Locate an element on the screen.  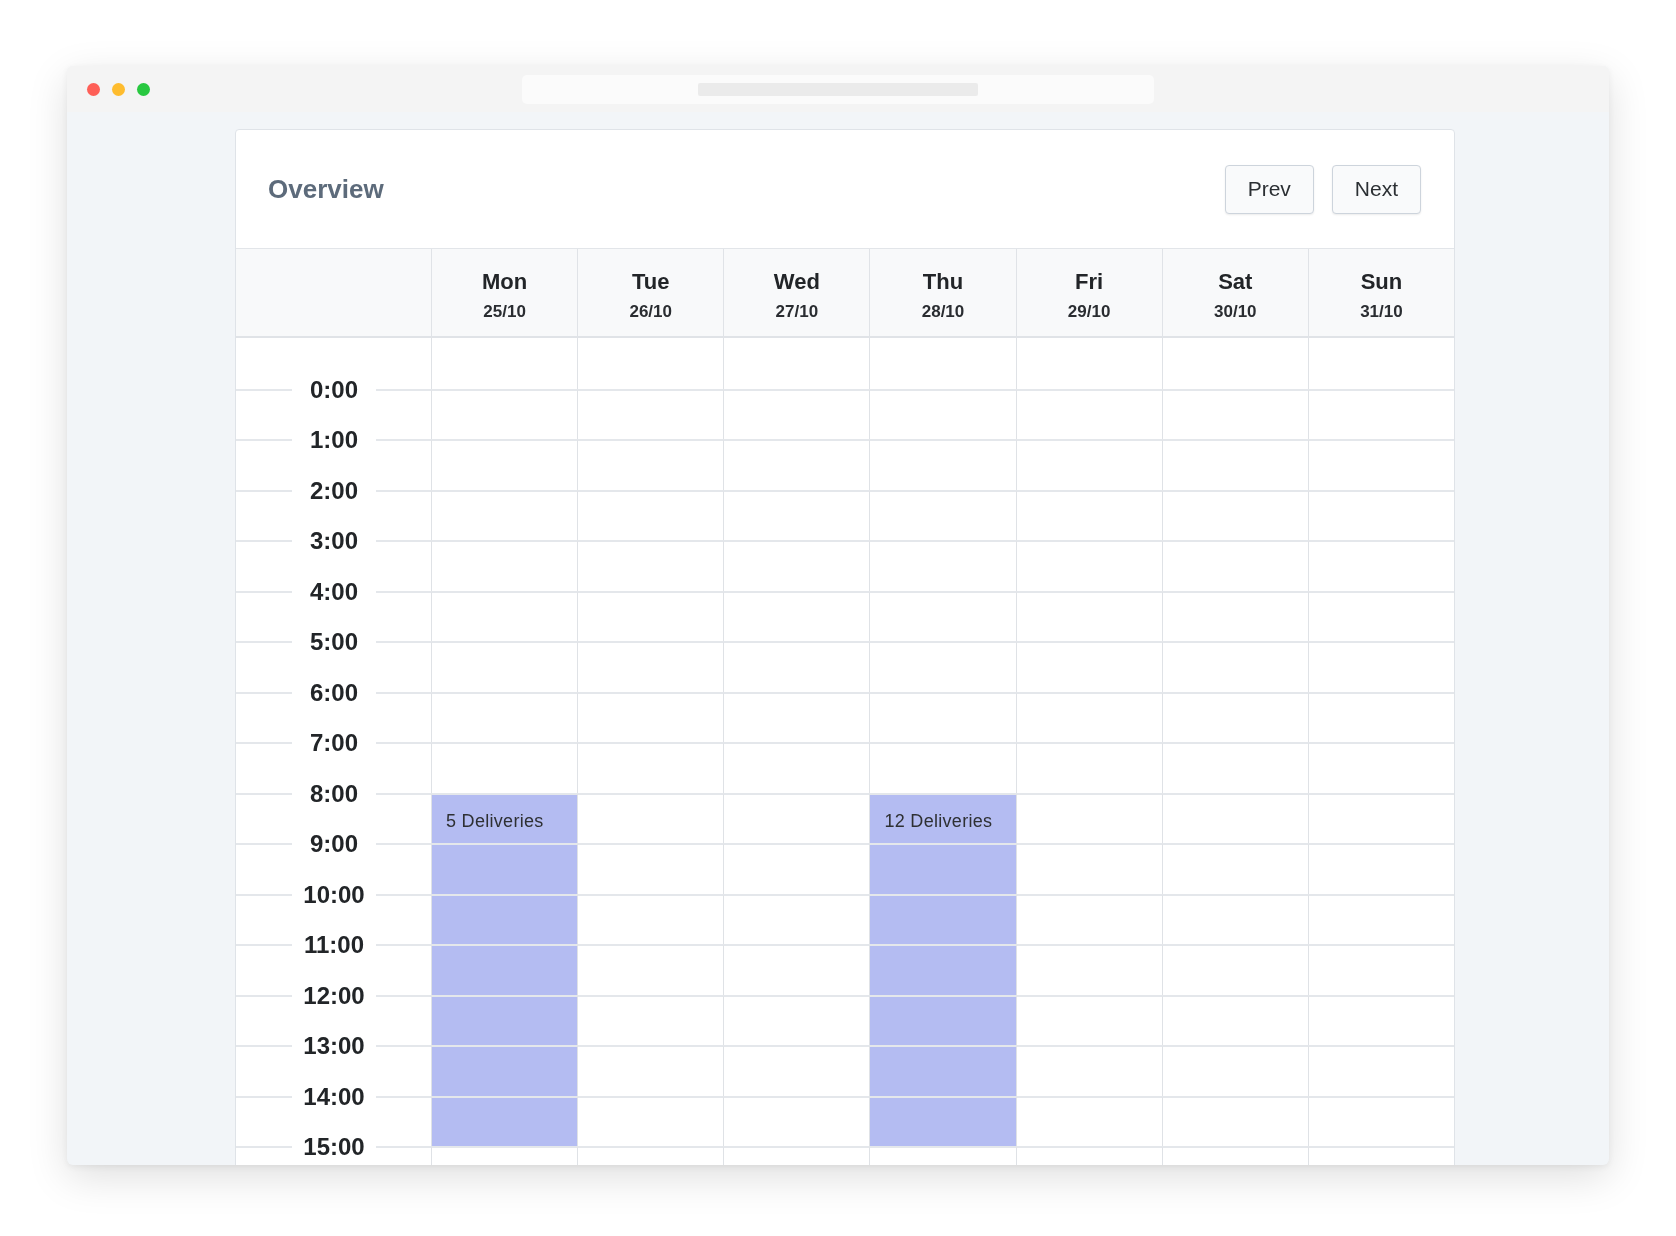
day-name: Thu is located at coordinates (943, 282).